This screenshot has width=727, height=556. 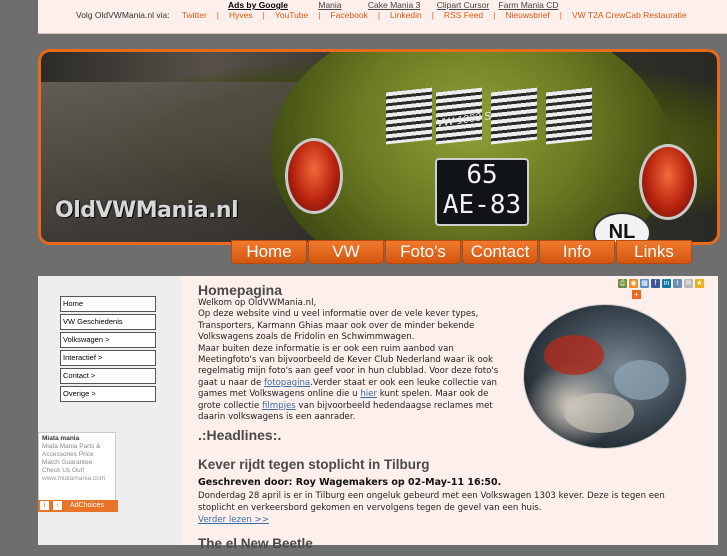 What do you see at coordinates (108, 322) in the screenshot?
I see `sidebar-item-vw-geschiedenis: VW Geschiedenis` at bounding box center [108, 322].